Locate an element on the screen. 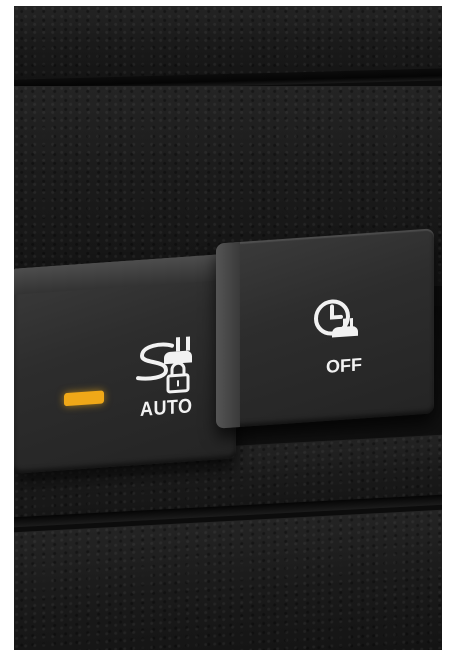 Image resolution: width=450 pixels, height=656 pixels. off-label: OFF is located at coordinates (344, 365).